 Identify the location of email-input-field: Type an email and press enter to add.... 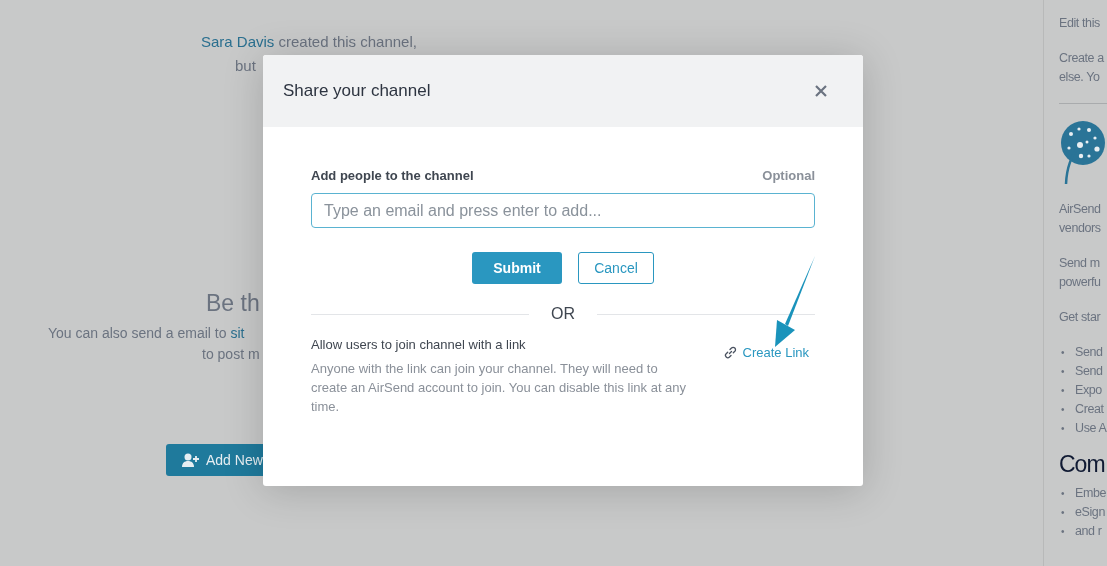
(563, 210).